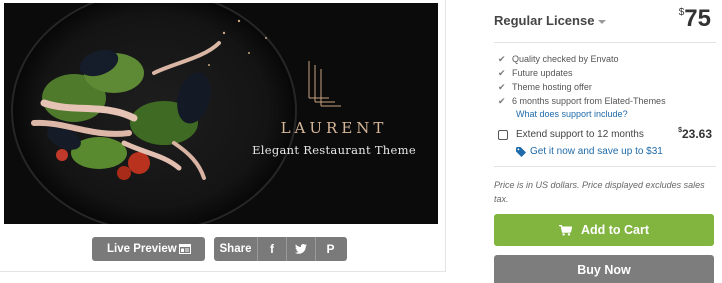 This screenshot has height=283, width=722. I want to click on buy-now-button: Buy Now, so click(604, 269).